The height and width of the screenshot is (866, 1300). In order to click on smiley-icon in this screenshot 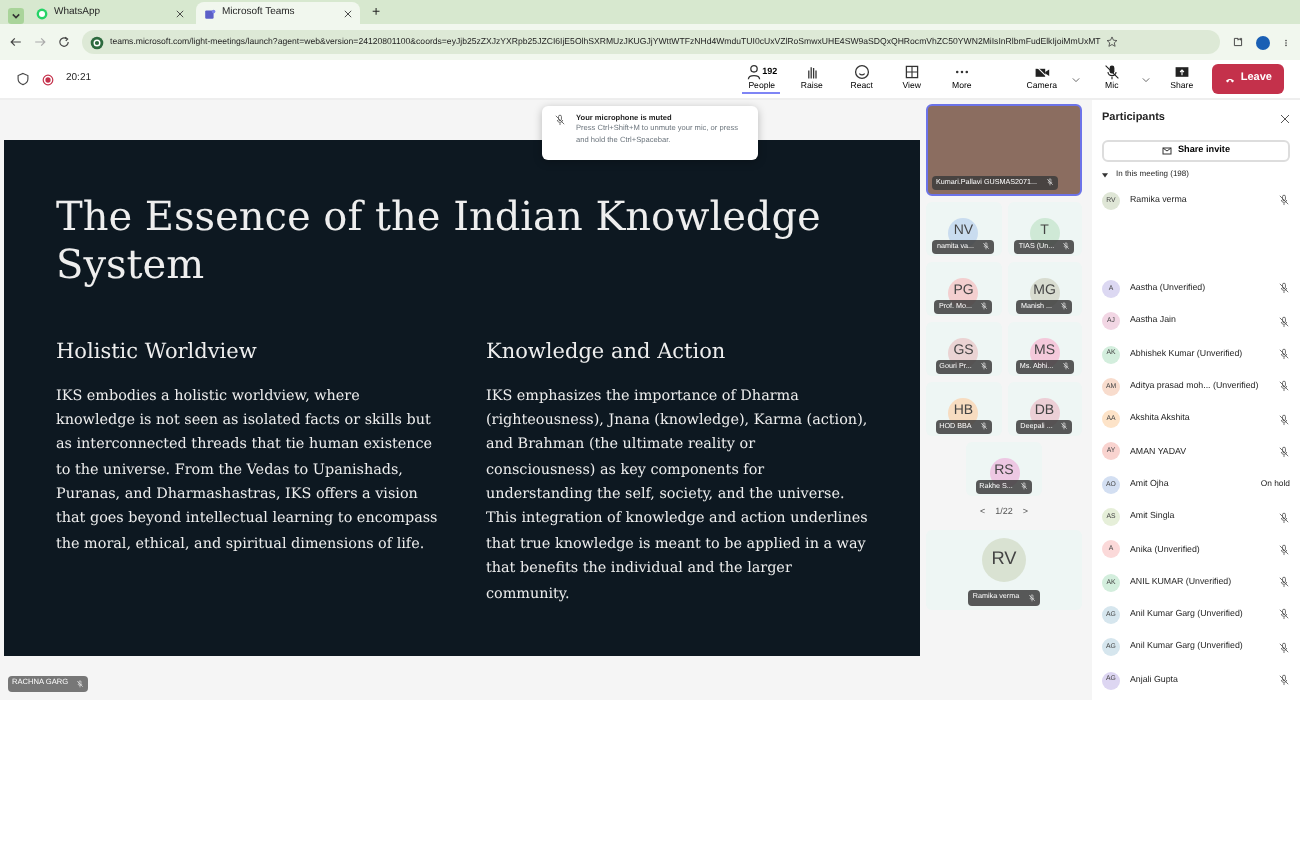, I will do `click(861, 72)`.